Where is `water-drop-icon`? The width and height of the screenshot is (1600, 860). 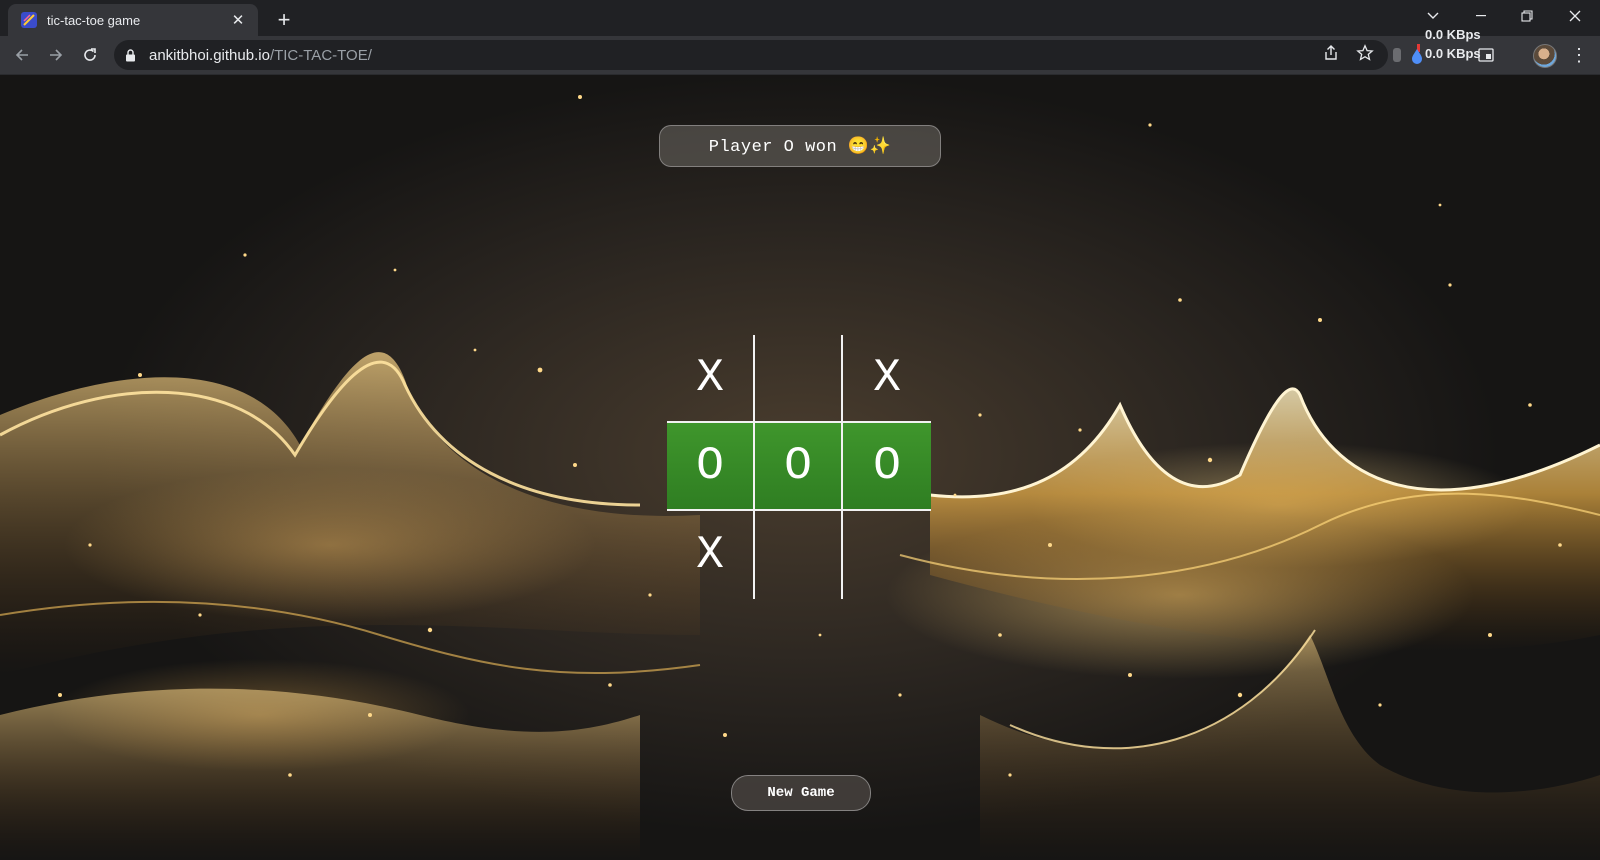 water-drop-icon is located at coordinates (1417, 58).